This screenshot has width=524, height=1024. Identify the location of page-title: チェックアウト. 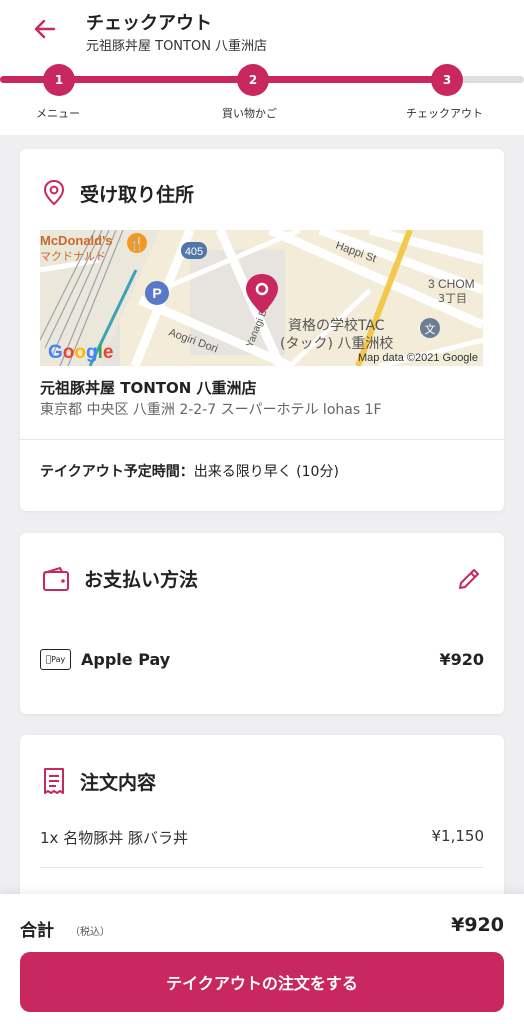
(149, 23).